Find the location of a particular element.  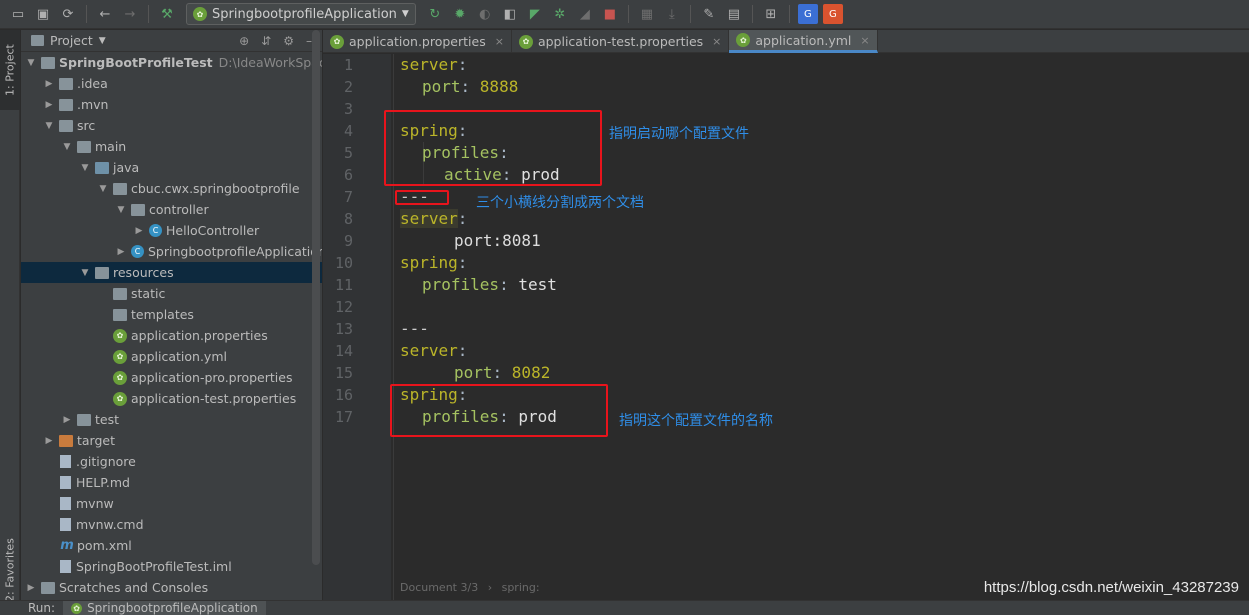

tab-application-properties: ✿ application.properties × is located at coordinates (417, 41).